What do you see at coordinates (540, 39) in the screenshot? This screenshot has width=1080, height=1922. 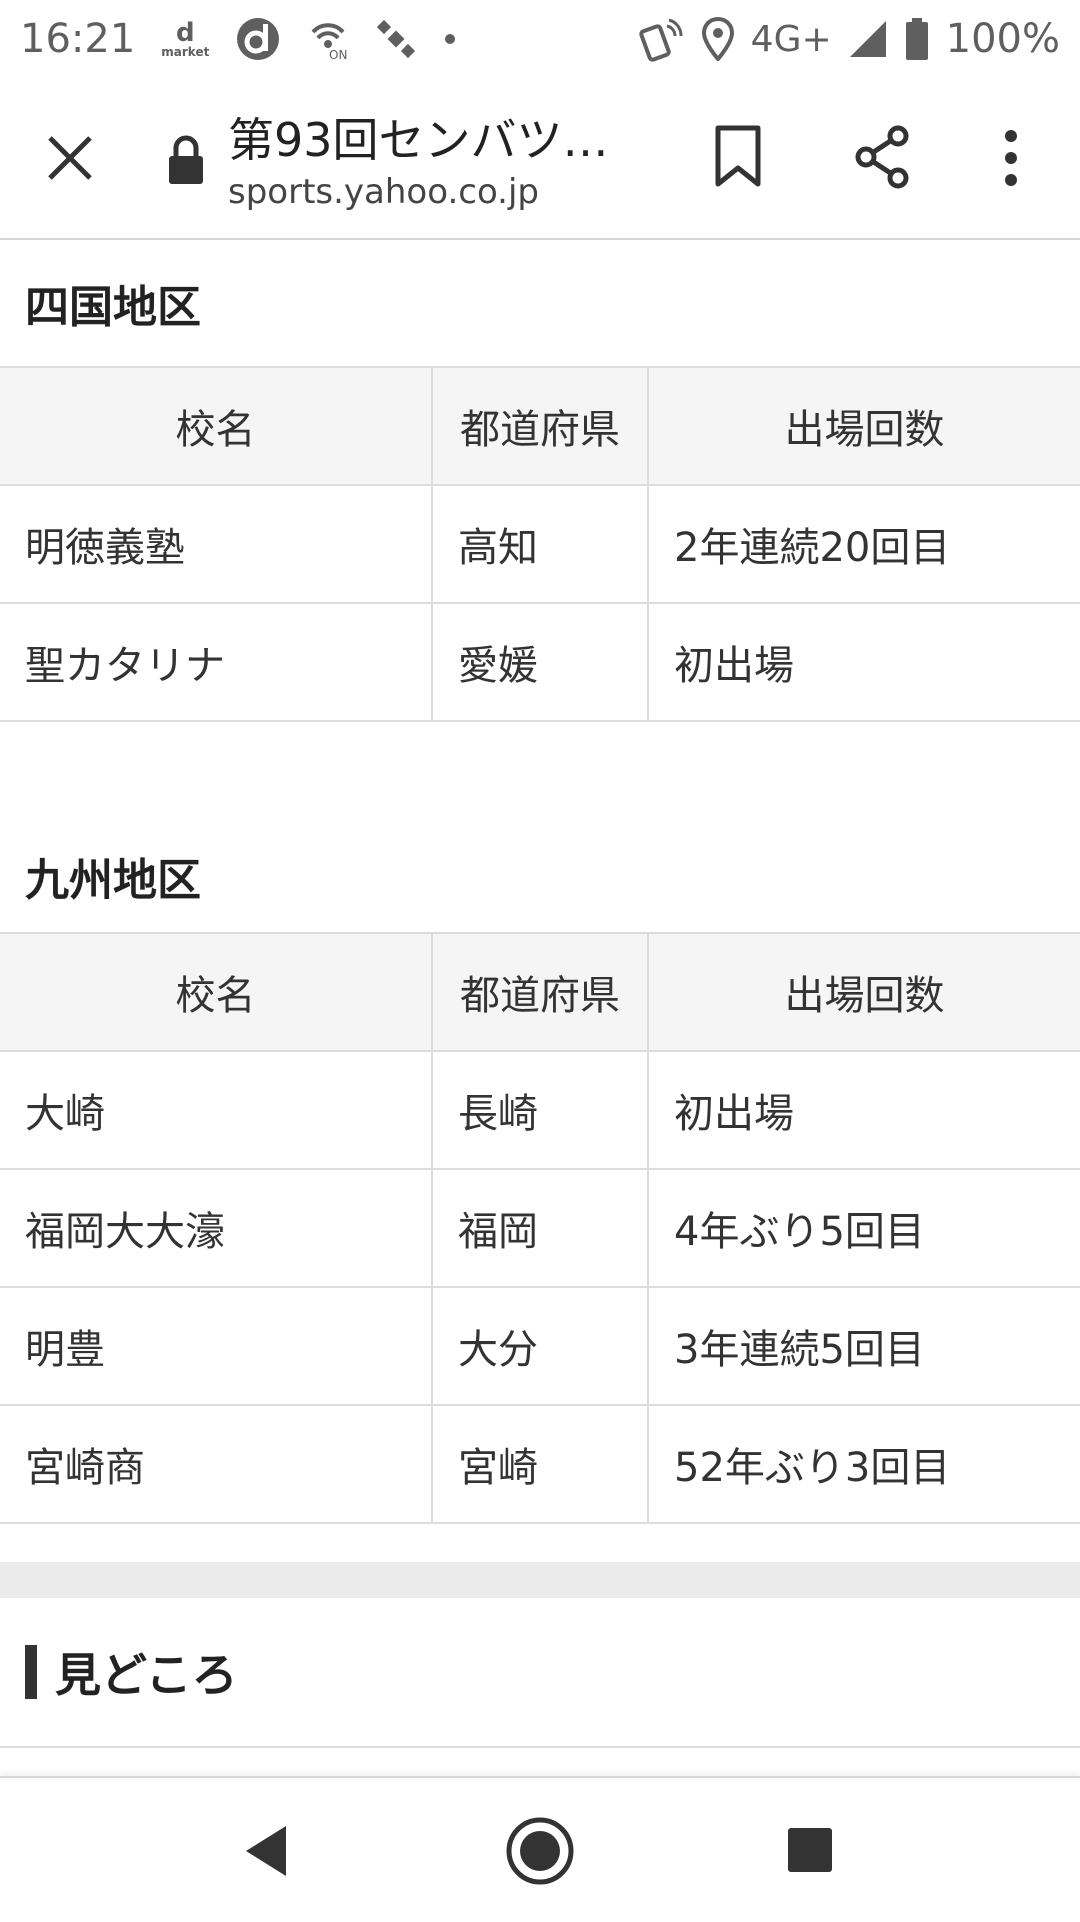 I see `status-bar: 16:21 d market ON 4G+ 100%` at bounding box center [540, 39].